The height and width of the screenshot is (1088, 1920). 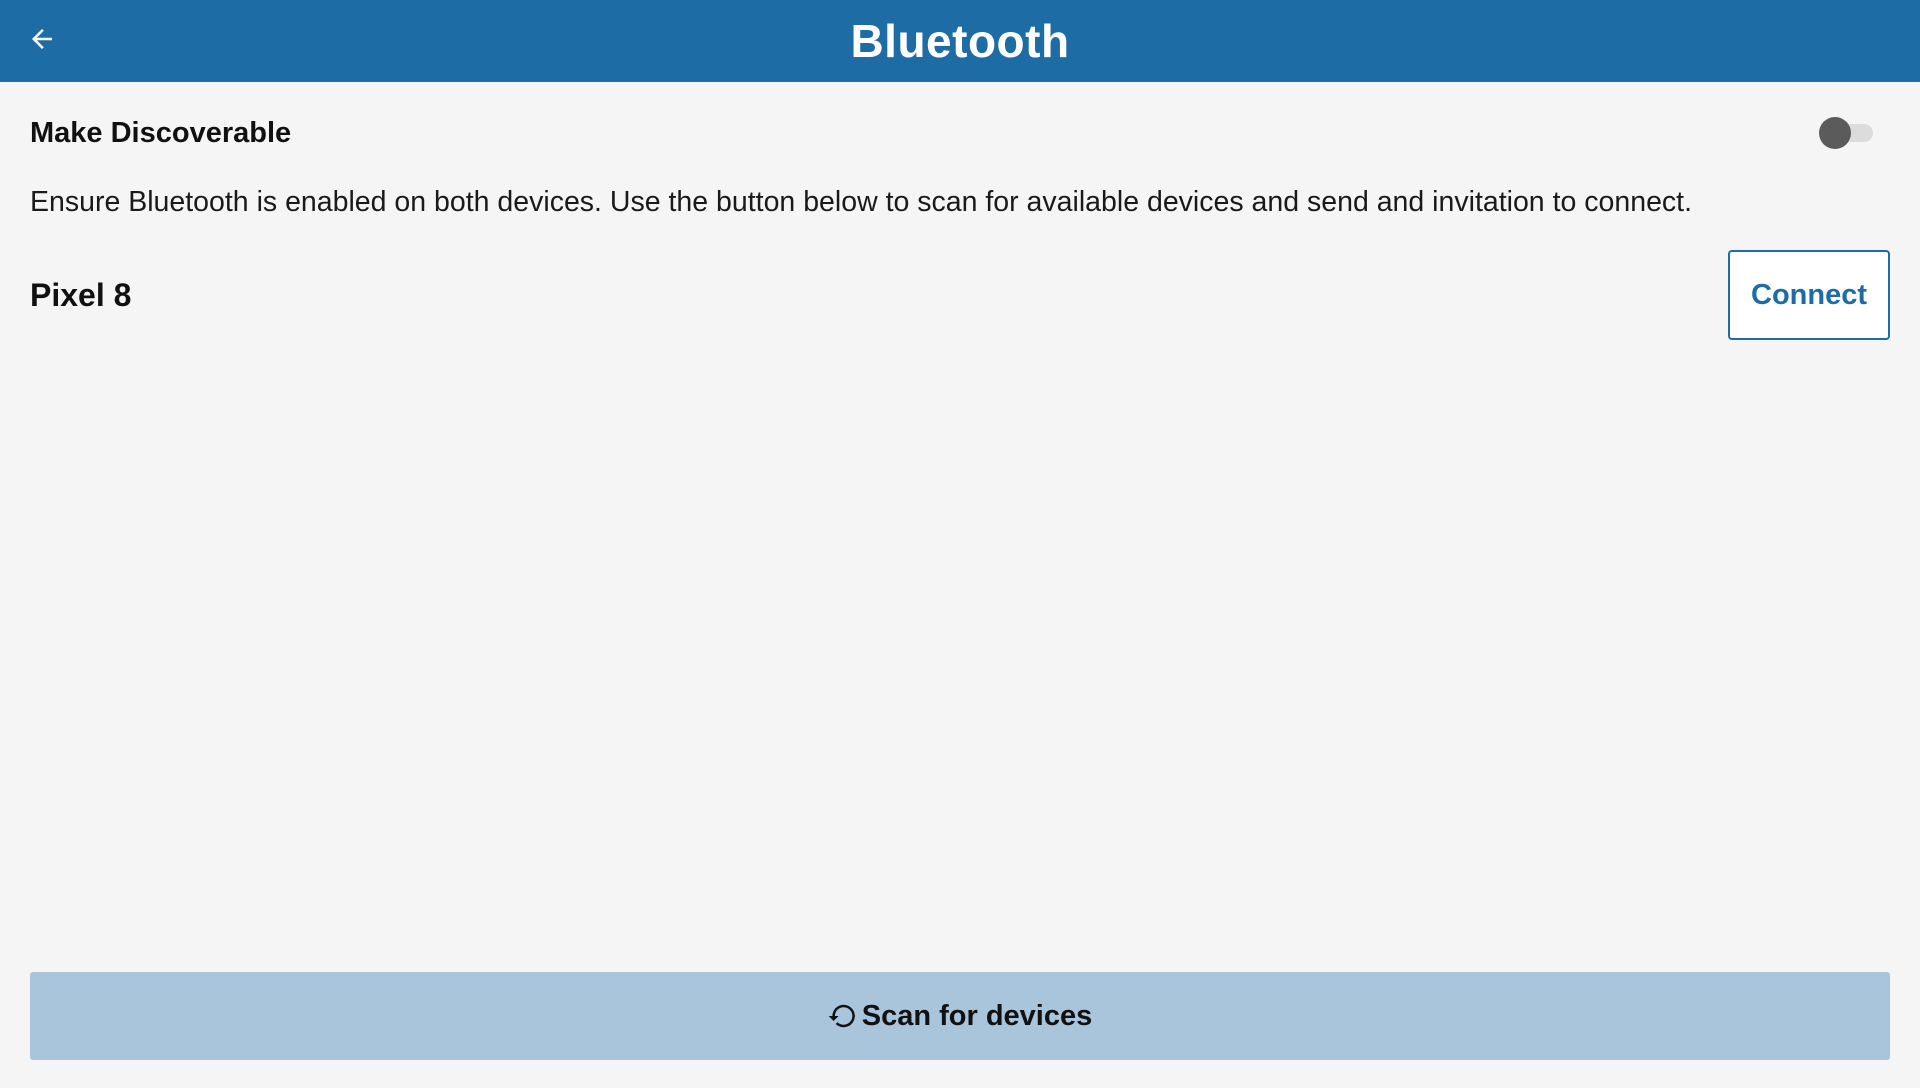 What do you see at coordinates (1835, 133) in the screenshot?
I see `toggle-thumb` at bounding box center [1835, 133].